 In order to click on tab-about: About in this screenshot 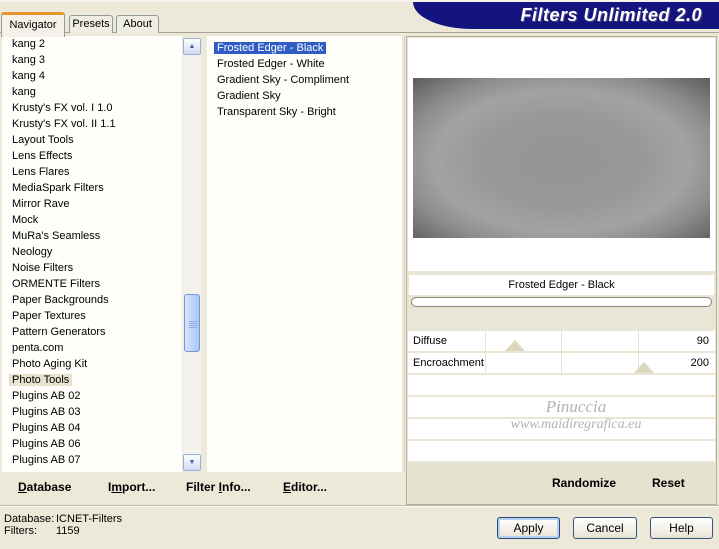, I will do `click(137, 24)`.